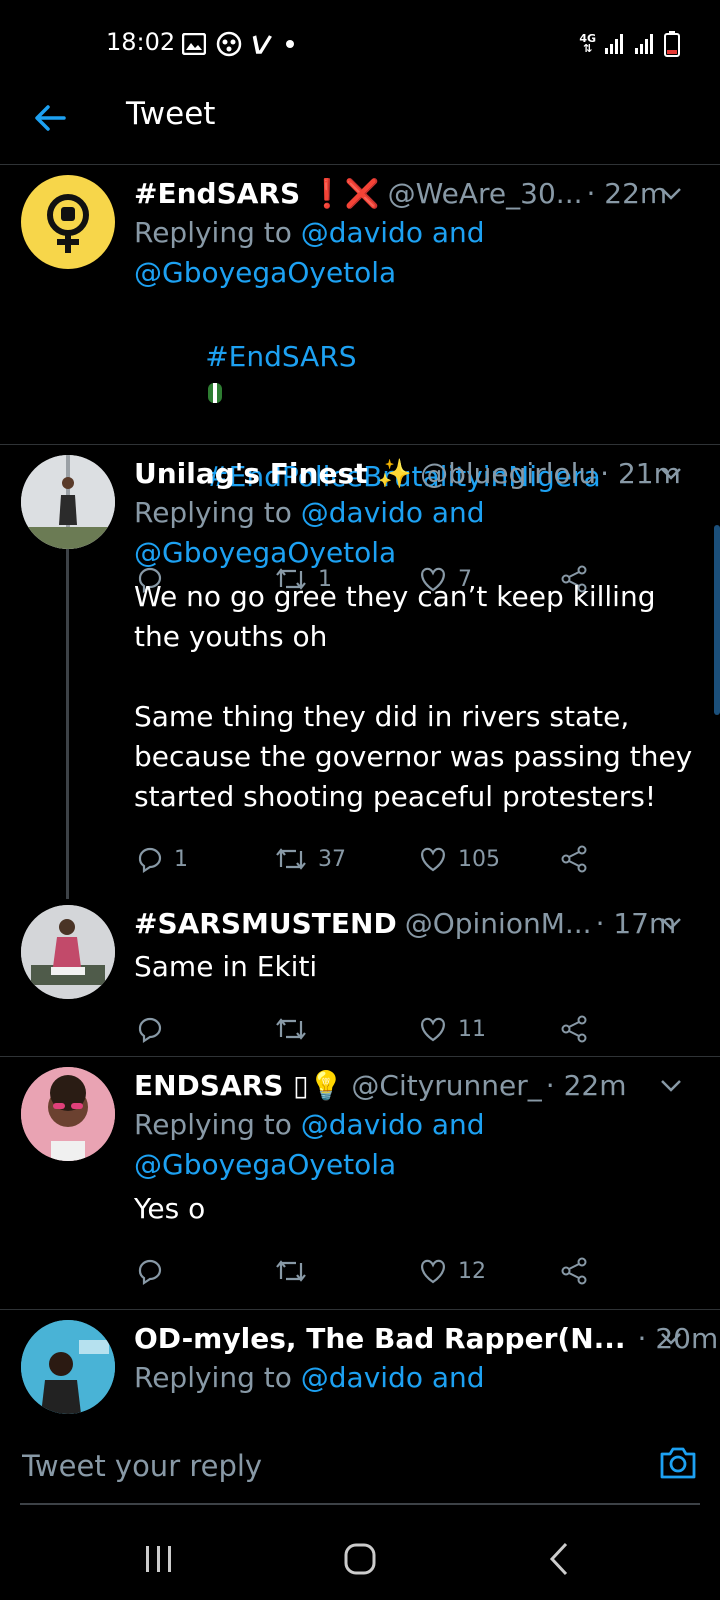 This screenshot has width=720, height=1600. I want to click on scrollbar, so click(717, 620).